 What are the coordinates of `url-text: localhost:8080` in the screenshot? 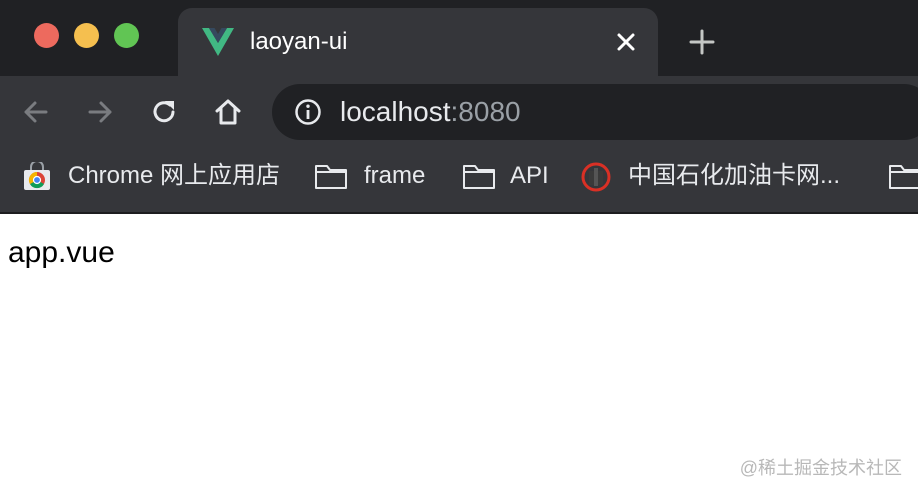 It's located at (430, 112).